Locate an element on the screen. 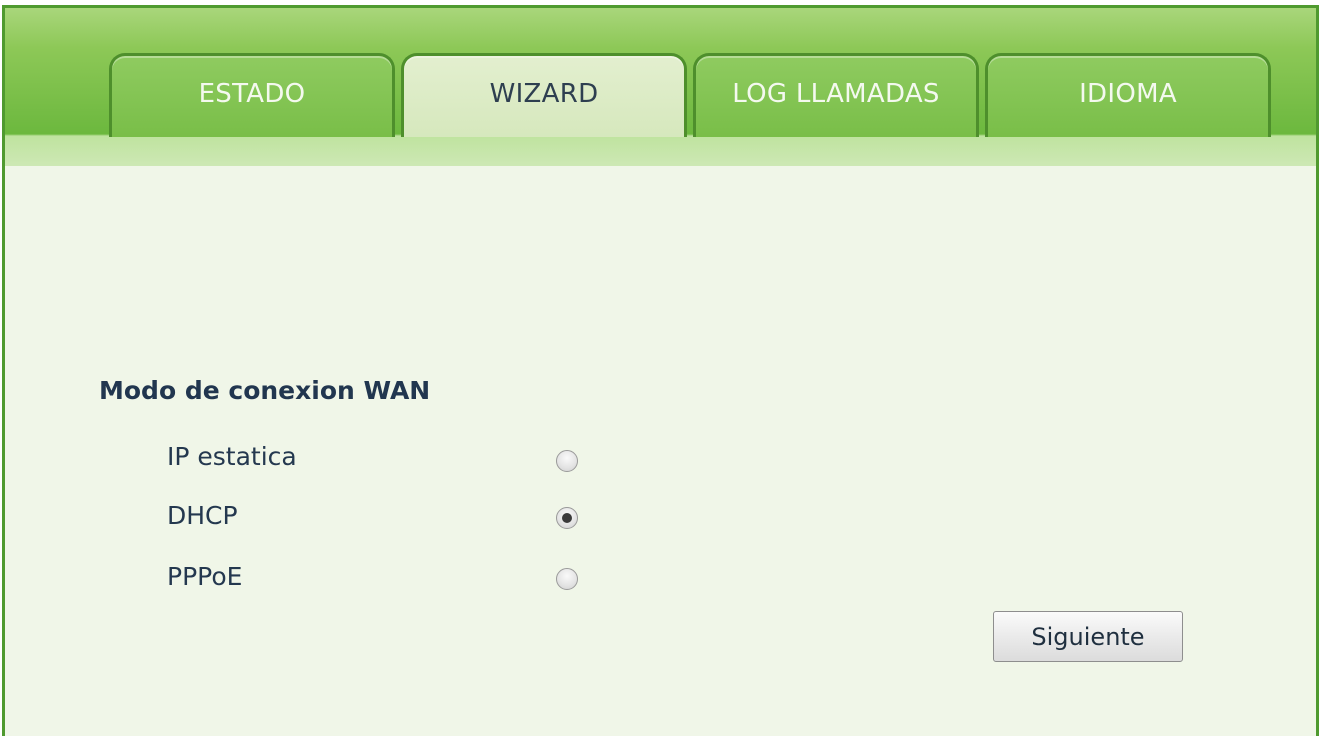 The image size is (1325, 736). radio-dhcp is located at coordinates (567, 518).